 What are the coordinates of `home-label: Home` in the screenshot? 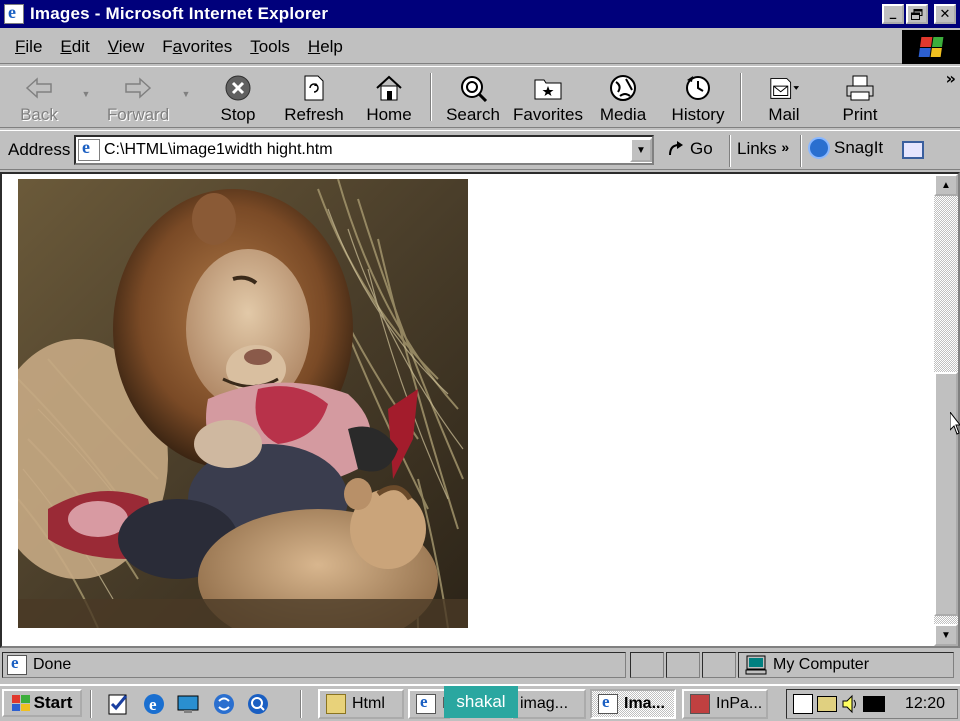 It's located at (389, 114).